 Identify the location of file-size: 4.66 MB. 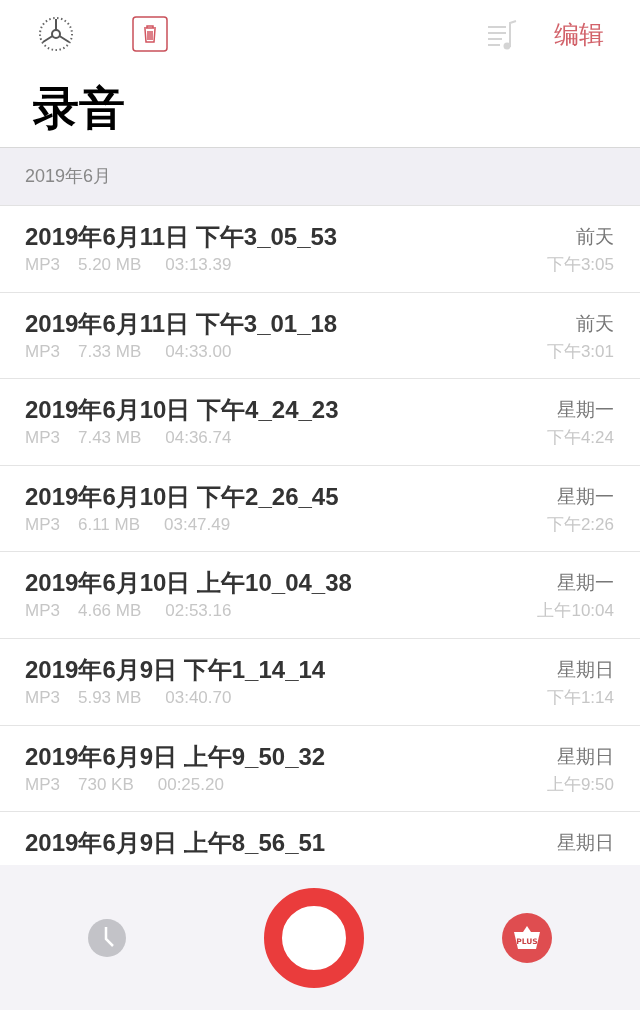
(109, 611).